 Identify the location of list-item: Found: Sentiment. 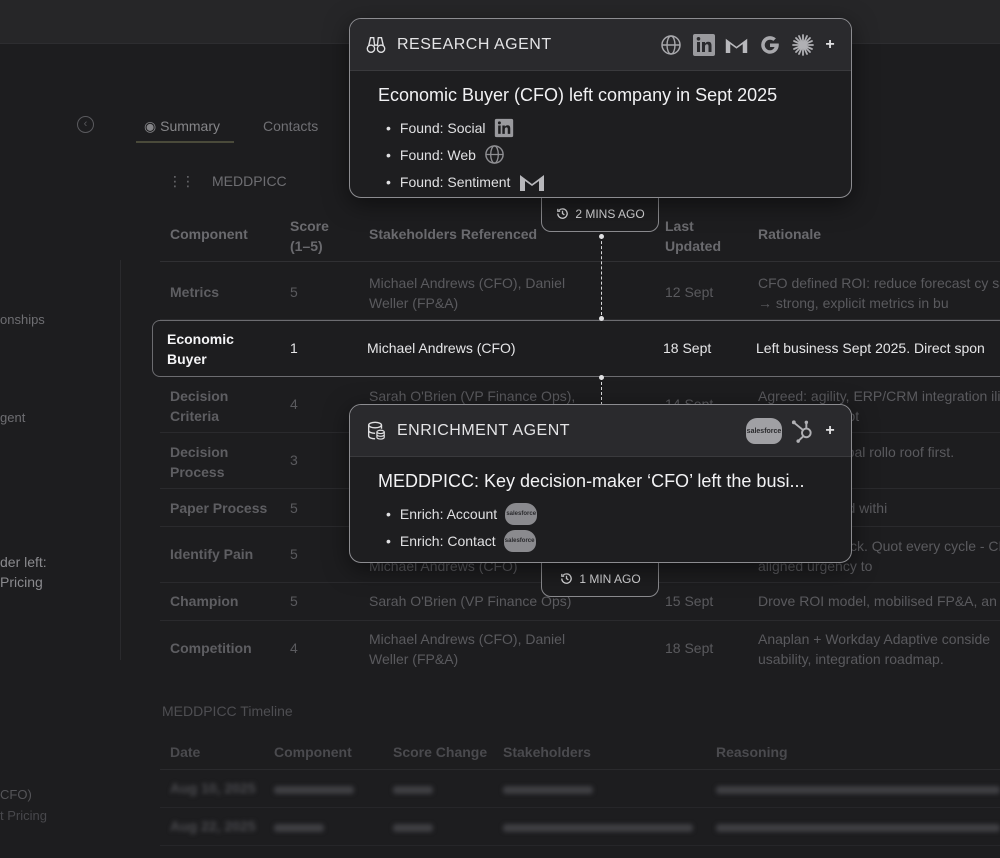
(614, 181).